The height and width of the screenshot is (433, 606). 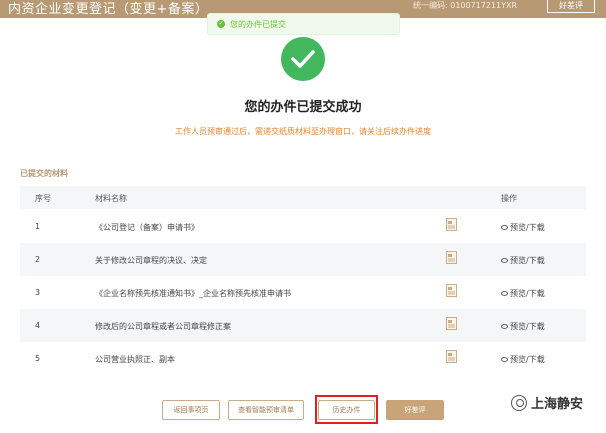 I want to click on success-check-icon, so click(x=303, y=59).